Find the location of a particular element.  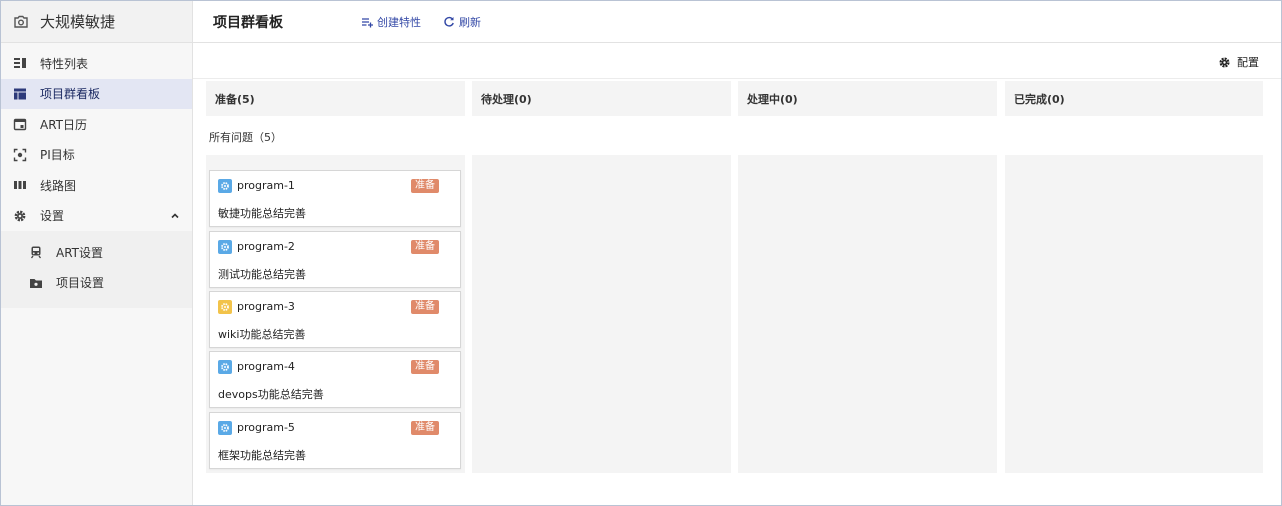

column-title: 已完成(0) is located at coordinates (1039, 99).